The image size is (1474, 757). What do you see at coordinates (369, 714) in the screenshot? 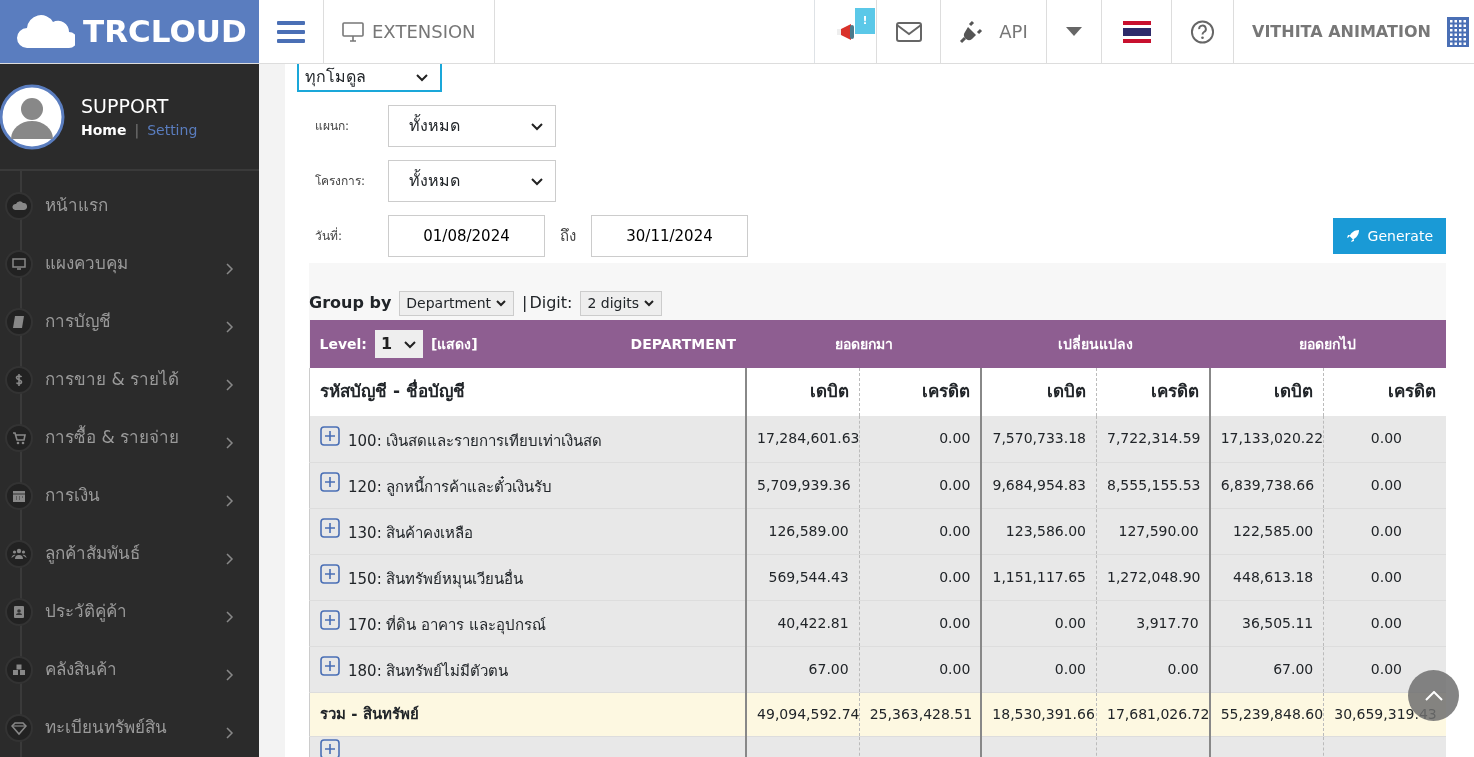
I see `total-label: รวม - สินทรัพย์` at bounding box center [369, 714].